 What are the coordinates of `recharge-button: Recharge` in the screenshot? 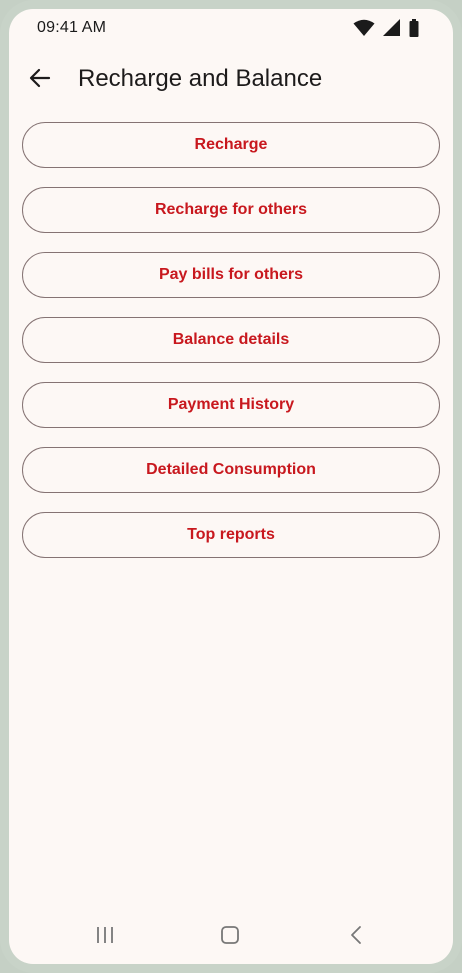 It's located at (231, 145).